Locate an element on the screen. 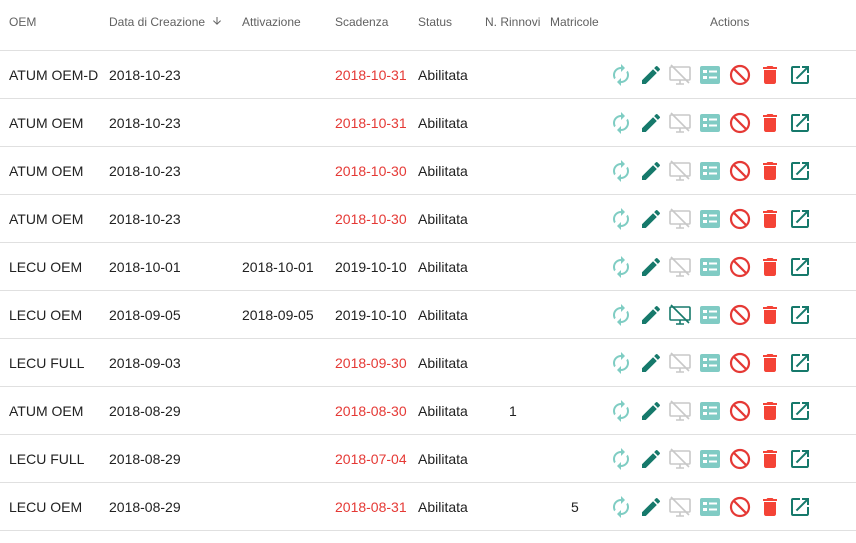 This screenshot has height=543, width=856. header-data-creazione: Data di Creazione is located at coordinates (166, 22).